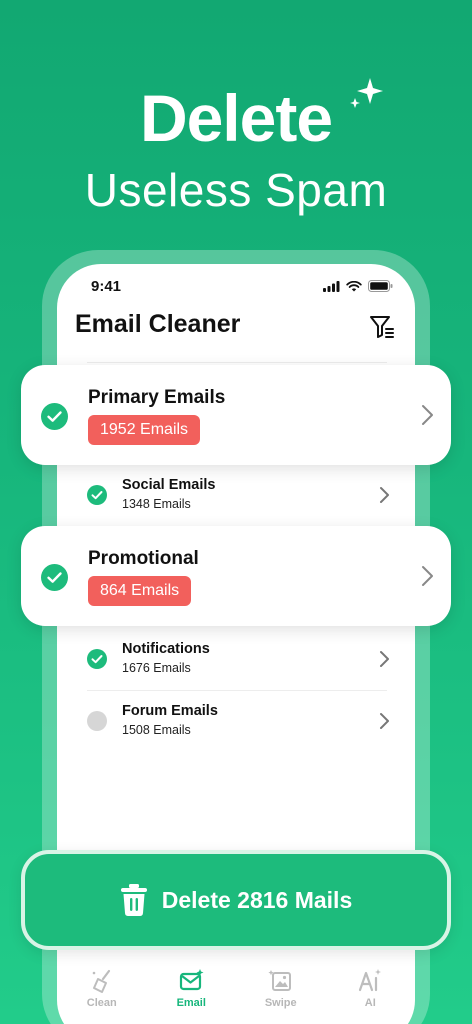  What do you see at coordinates (280, 1003) in the screenshot?
I see `tab-label: Swipe` at bounding box center [280, 1003].